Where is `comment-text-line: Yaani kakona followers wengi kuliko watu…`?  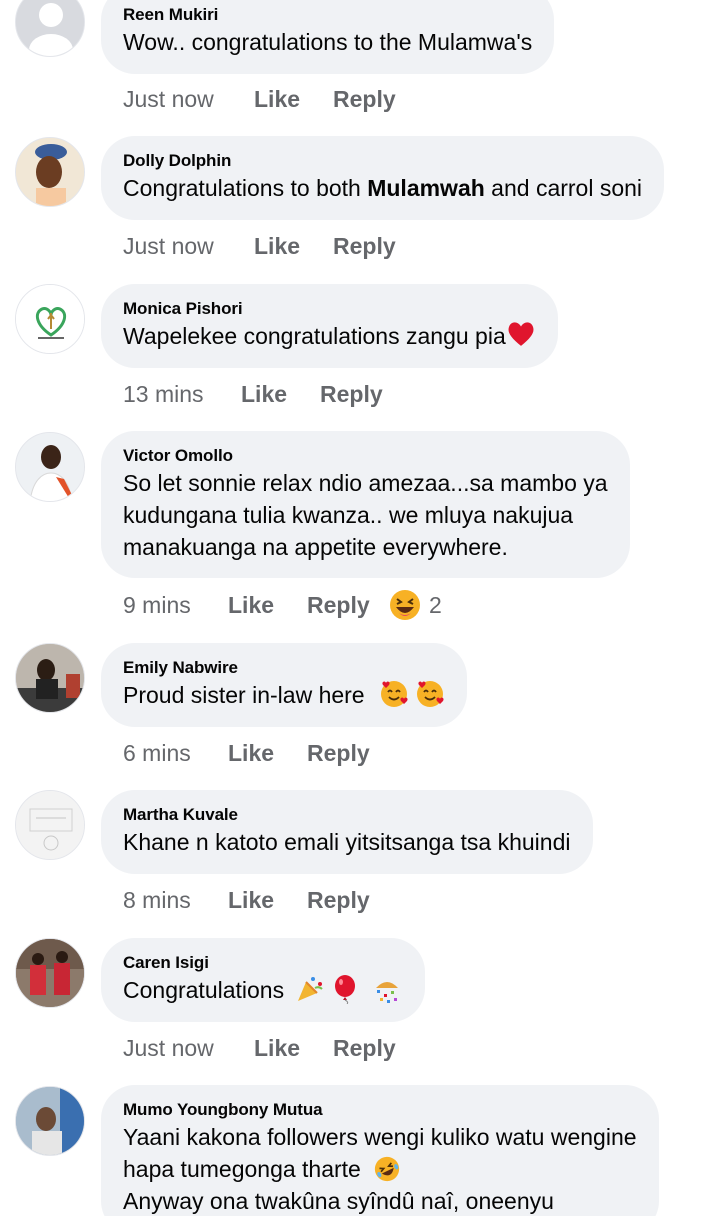
comment-text-line: Yaani kakona followers wengi kuliko watu… is located at coordinates (380, 1137).